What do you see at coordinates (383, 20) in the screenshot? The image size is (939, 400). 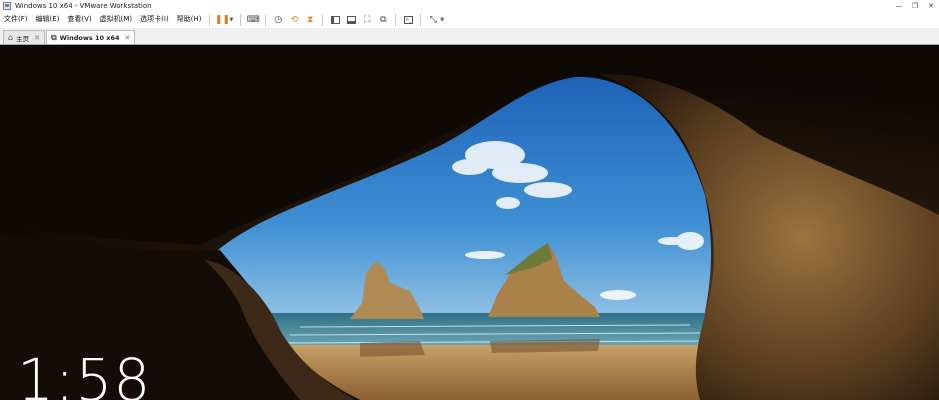 I see `unity-icon: ⧉` at bounding box center [383, 20].